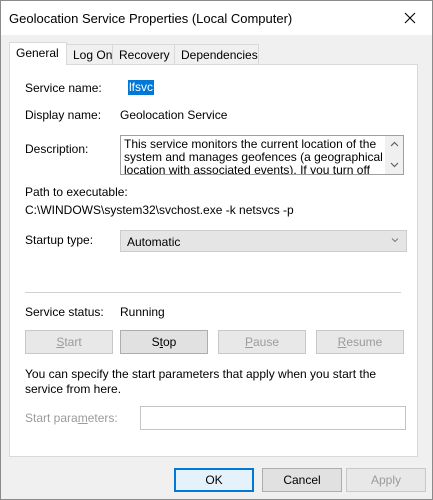 Image resolution: width=433 pixels, height=500 pixels. I want to click on service-status-value: Running, so click(142, 312).